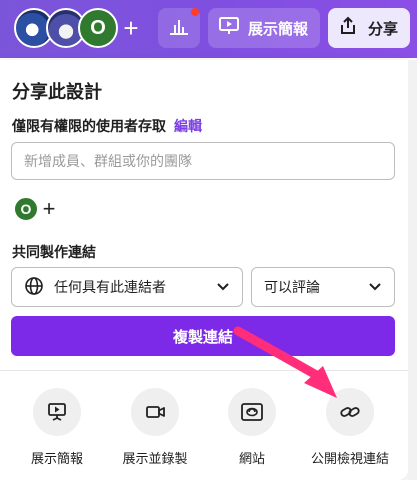  What do you see at coordinates (204, 370) in the screenshot?
I see `divider` at bounding box center [204, 370].